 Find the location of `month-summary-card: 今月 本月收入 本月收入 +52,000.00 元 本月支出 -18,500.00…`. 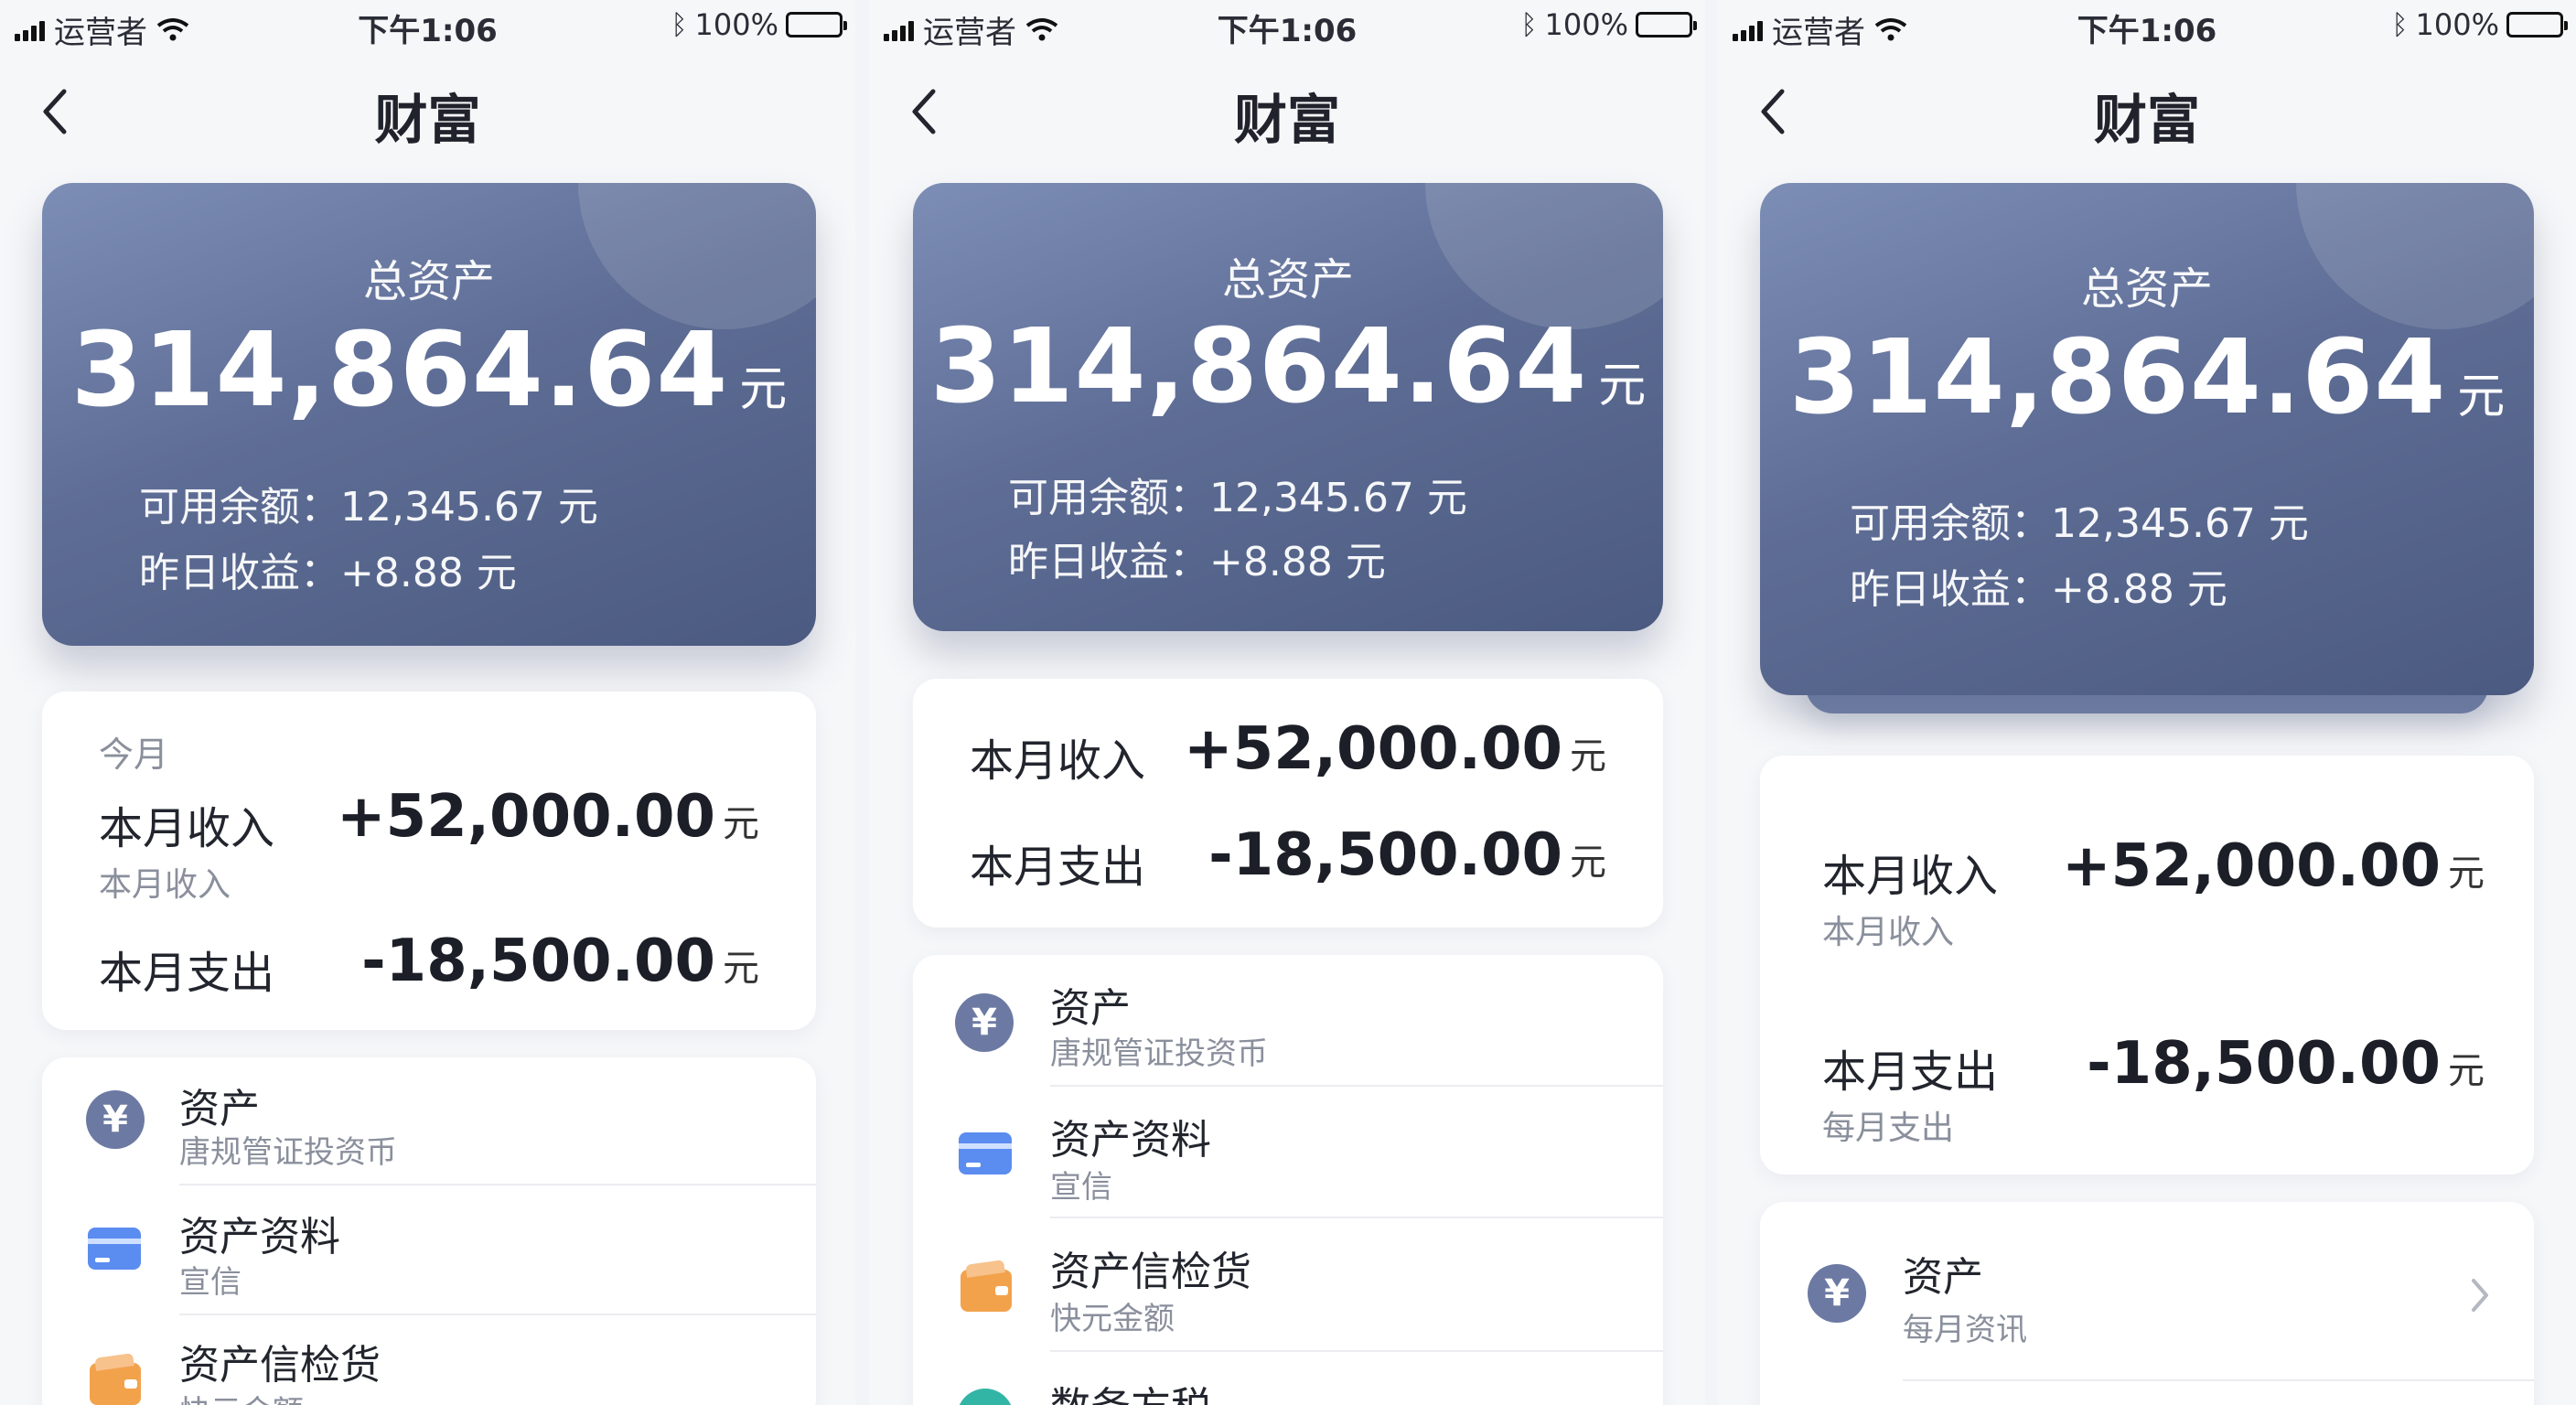

month-summary-card: 今月 本月收入 本月收入 +52,000.00 元 本月支出 -18,500.00… is located at coordinates (429, 861).